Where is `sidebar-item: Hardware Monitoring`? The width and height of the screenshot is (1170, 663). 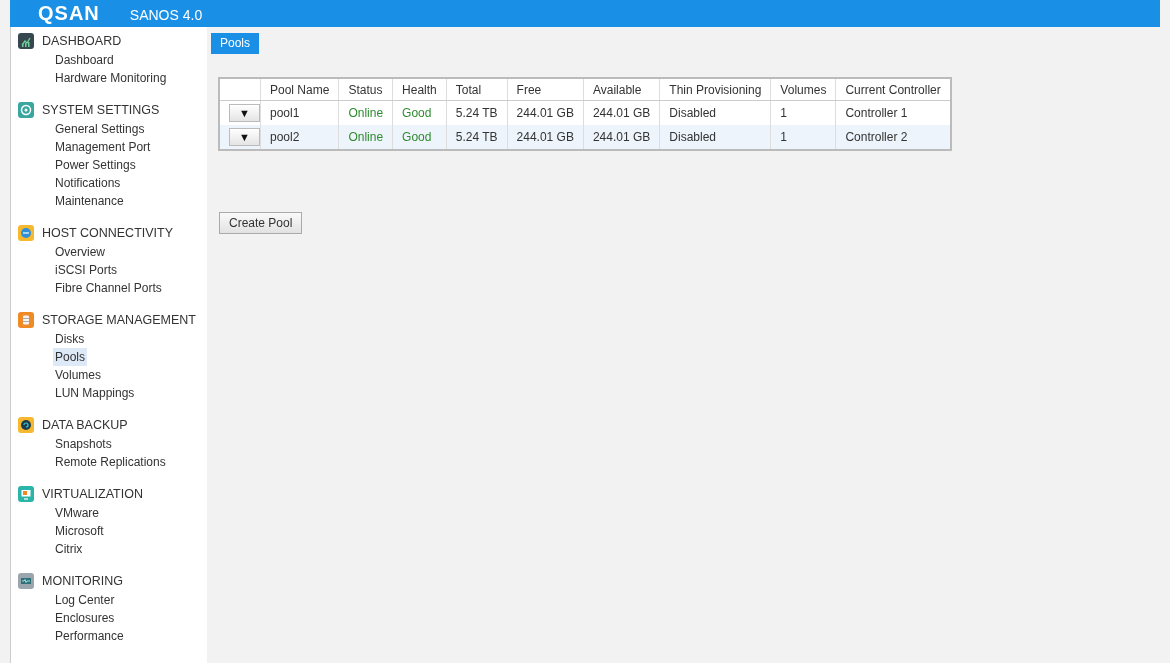 sidebar-item: Hardware Monitoring is located at coordinates (111, 78).